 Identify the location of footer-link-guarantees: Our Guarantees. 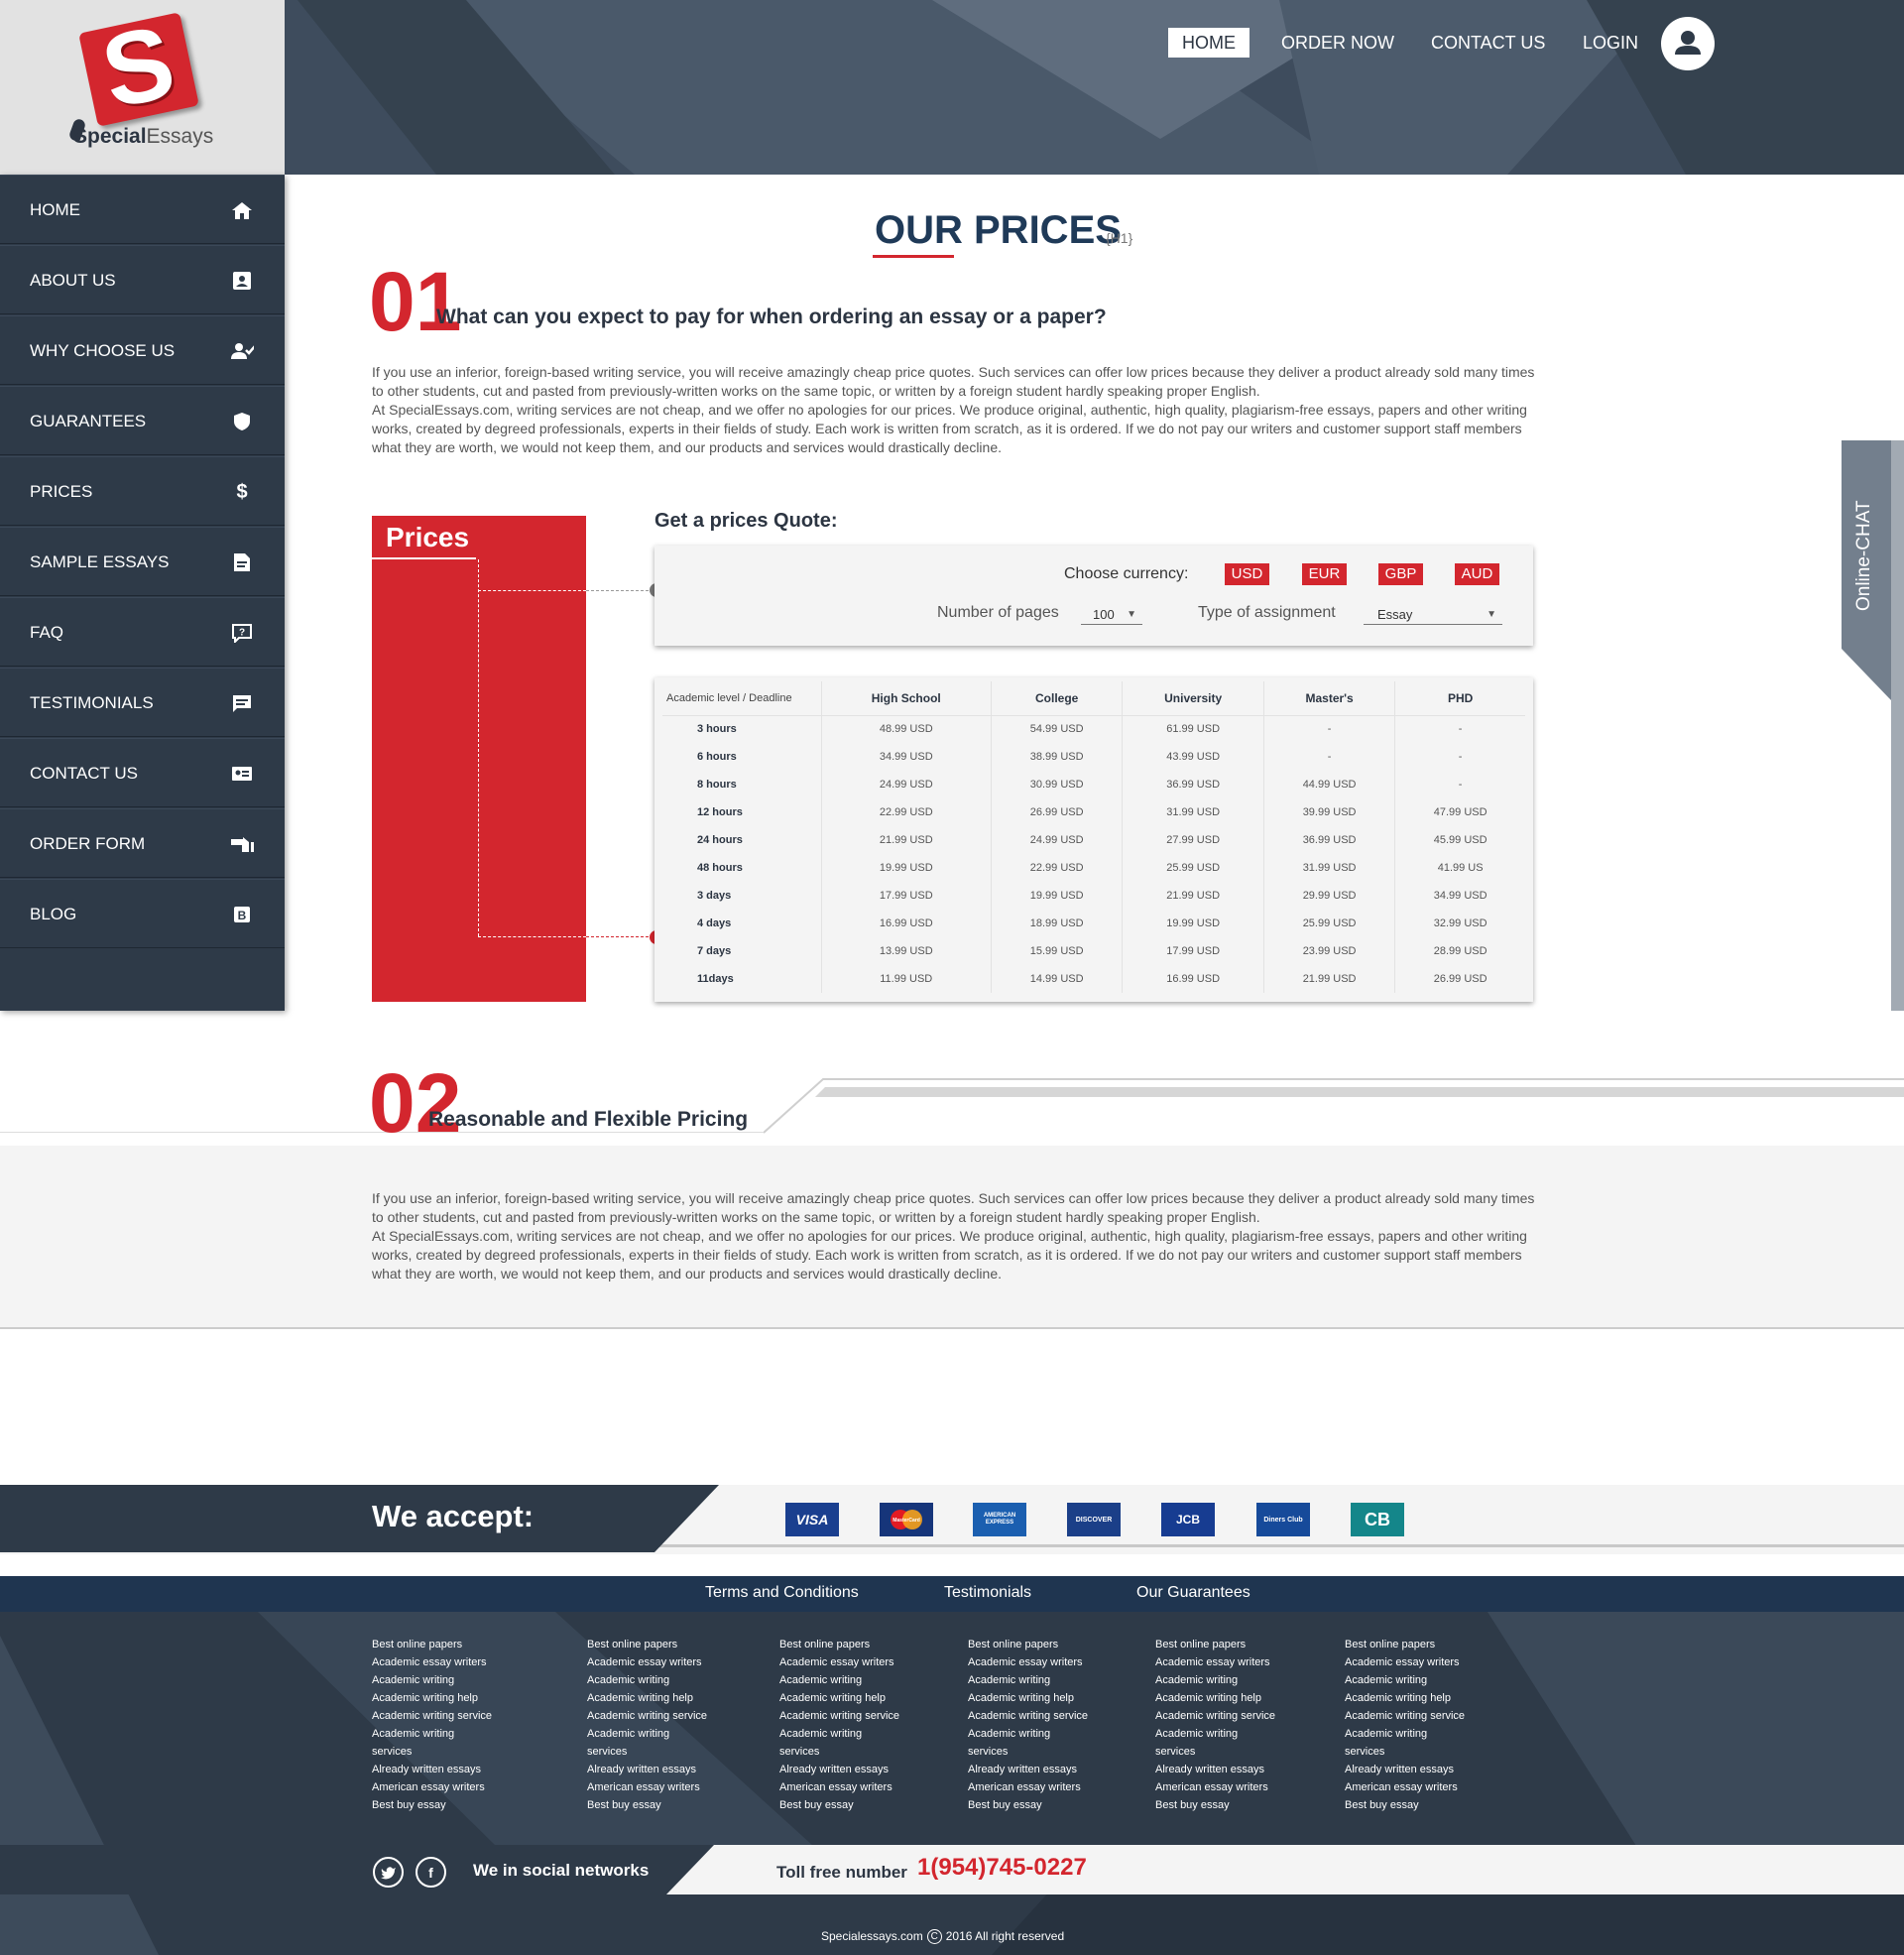
(1193, 1593).